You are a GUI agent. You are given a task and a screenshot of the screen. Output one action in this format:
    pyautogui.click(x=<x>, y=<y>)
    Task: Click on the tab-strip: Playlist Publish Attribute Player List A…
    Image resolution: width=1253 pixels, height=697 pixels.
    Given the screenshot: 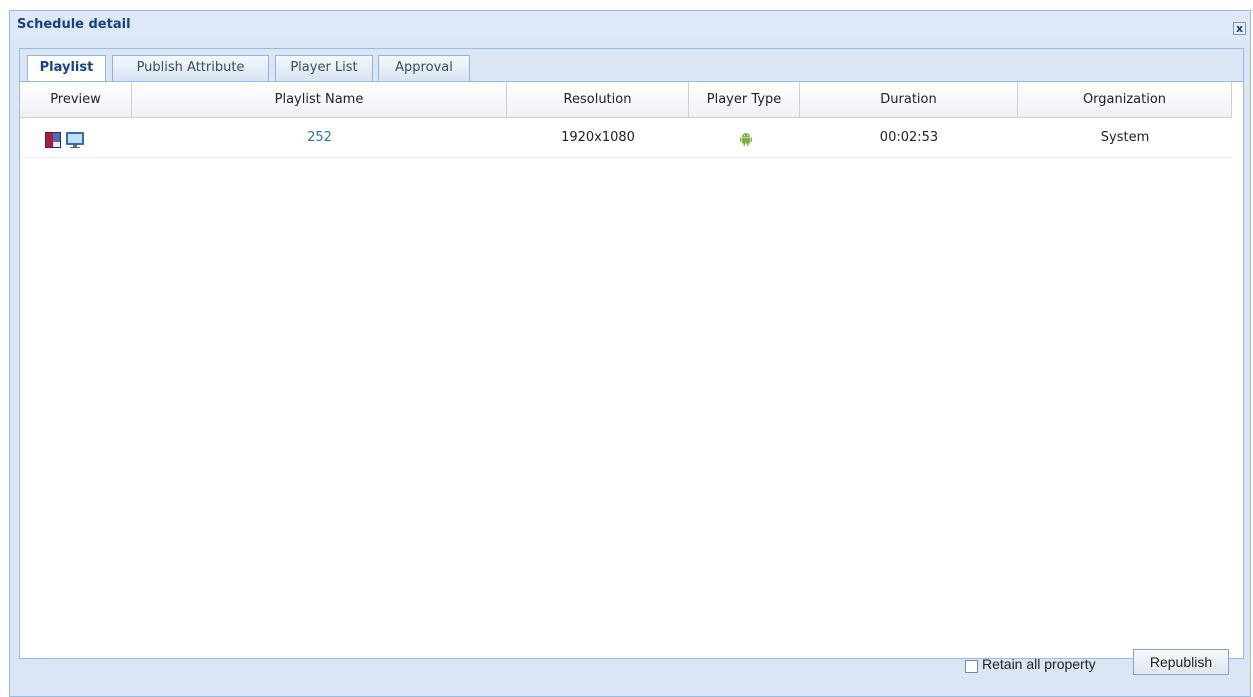 What is the action you would take?
    pyautogui.click(x=631, y=65)
    